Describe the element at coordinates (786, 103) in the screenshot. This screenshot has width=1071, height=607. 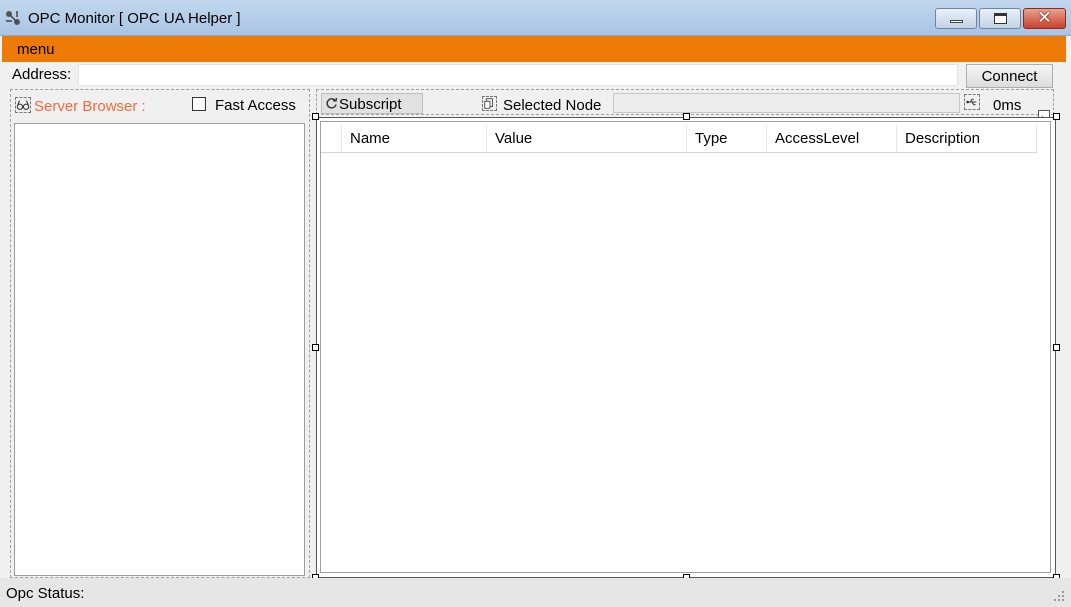
I see `selected-node-field` at that location.